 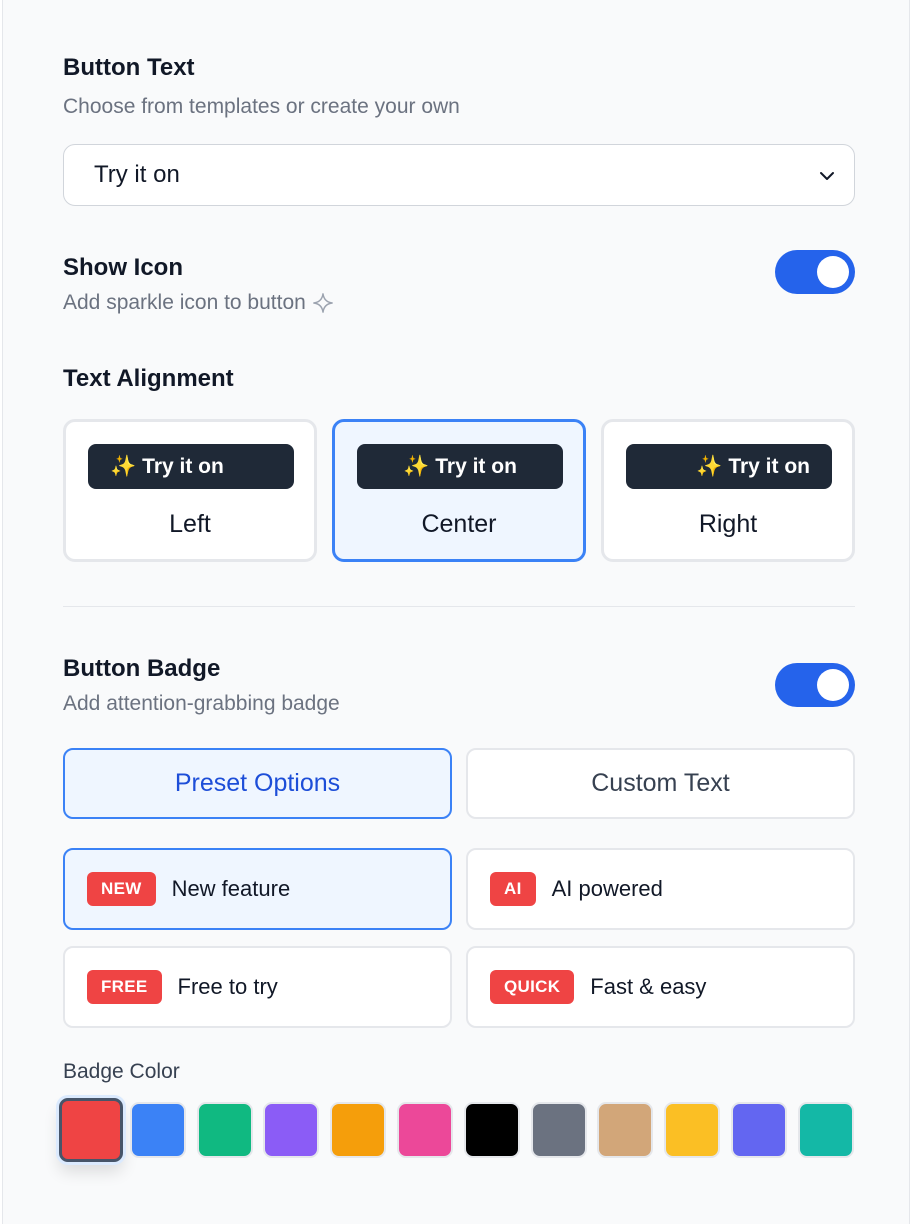 I want to click on show-icon-description-text: Add sparkle icon to button, so click(x=184, y=302).